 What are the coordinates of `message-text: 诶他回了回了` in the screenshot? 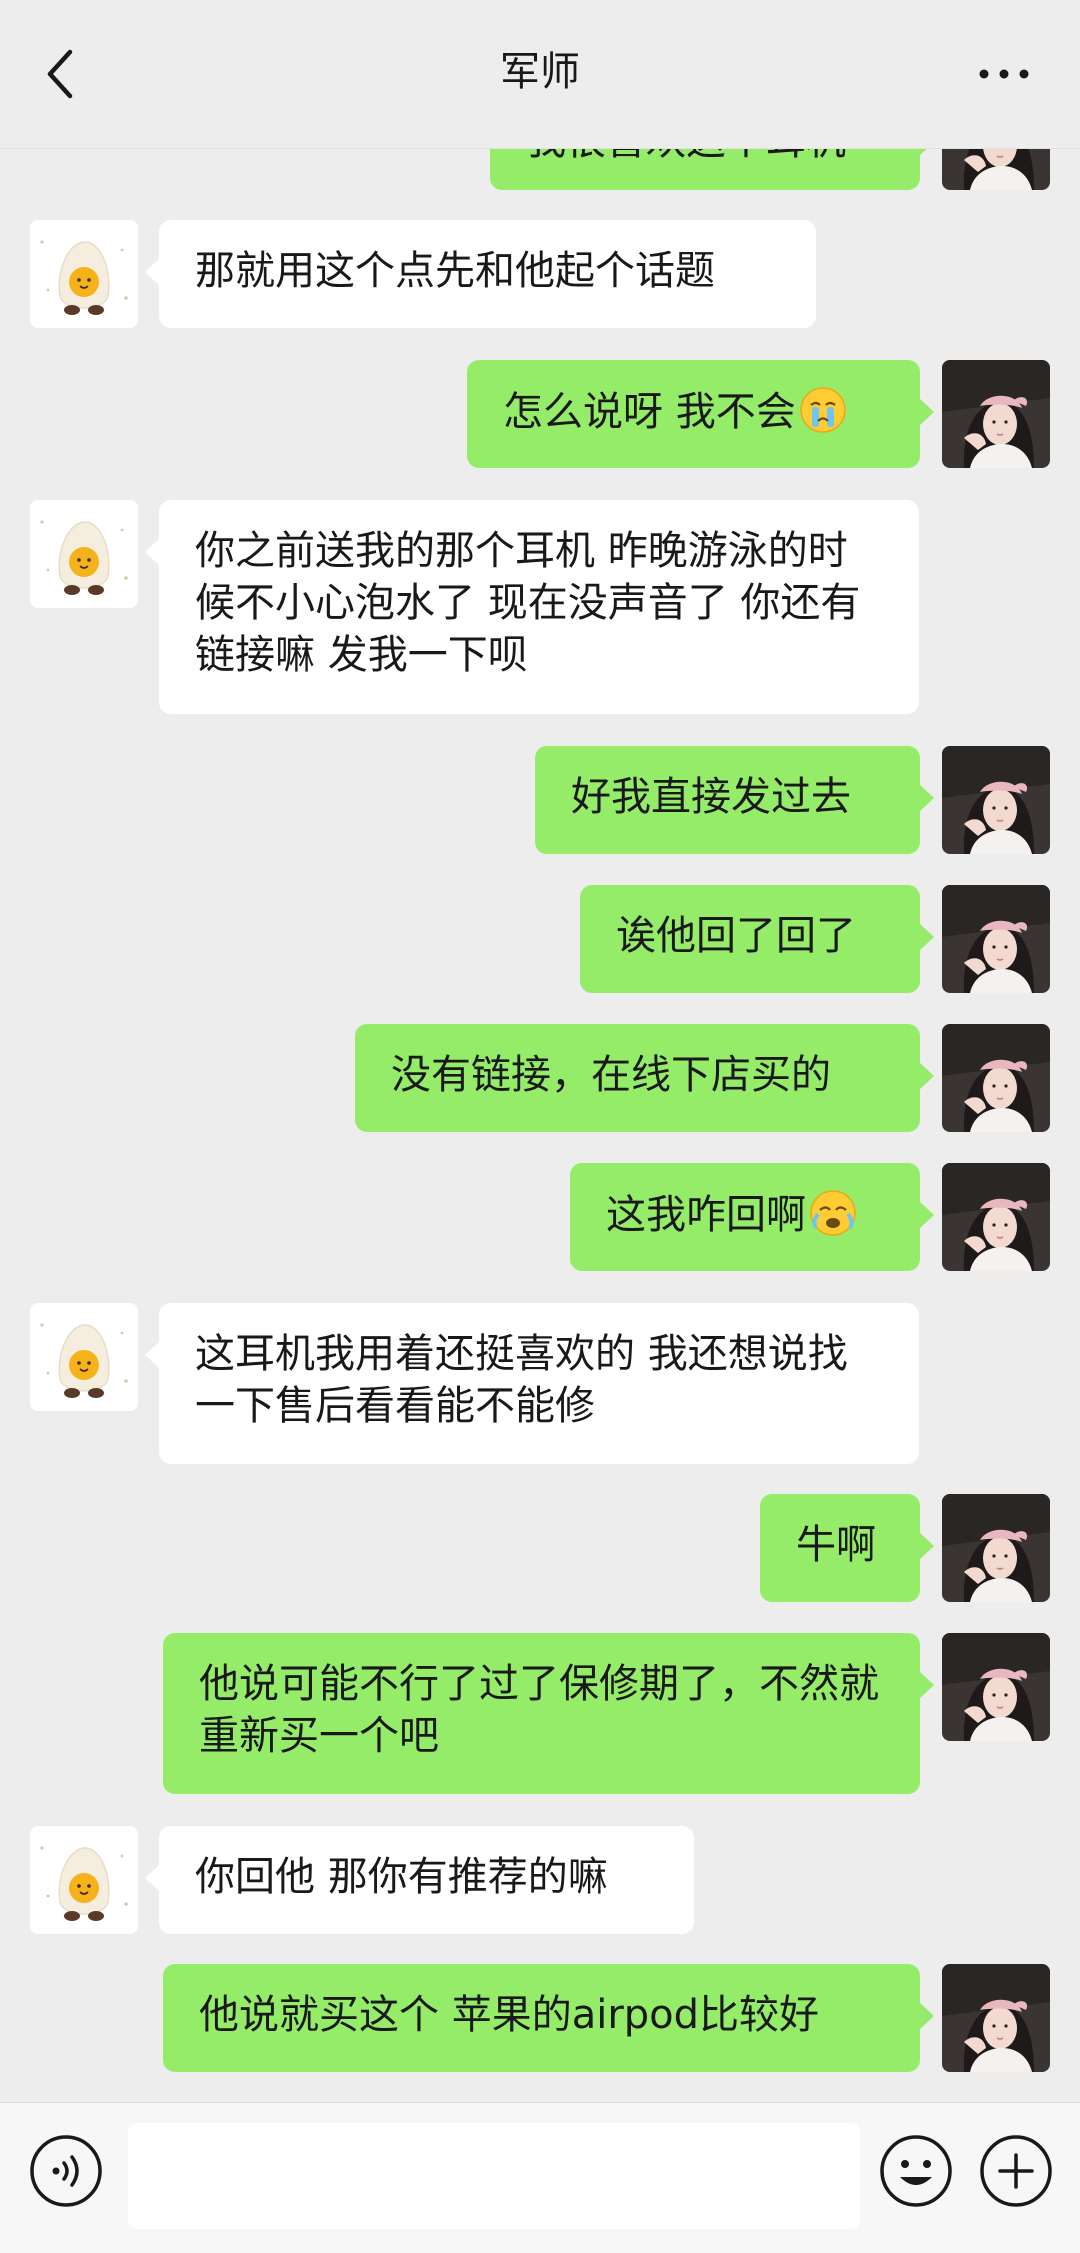 It's located at (736, 936).